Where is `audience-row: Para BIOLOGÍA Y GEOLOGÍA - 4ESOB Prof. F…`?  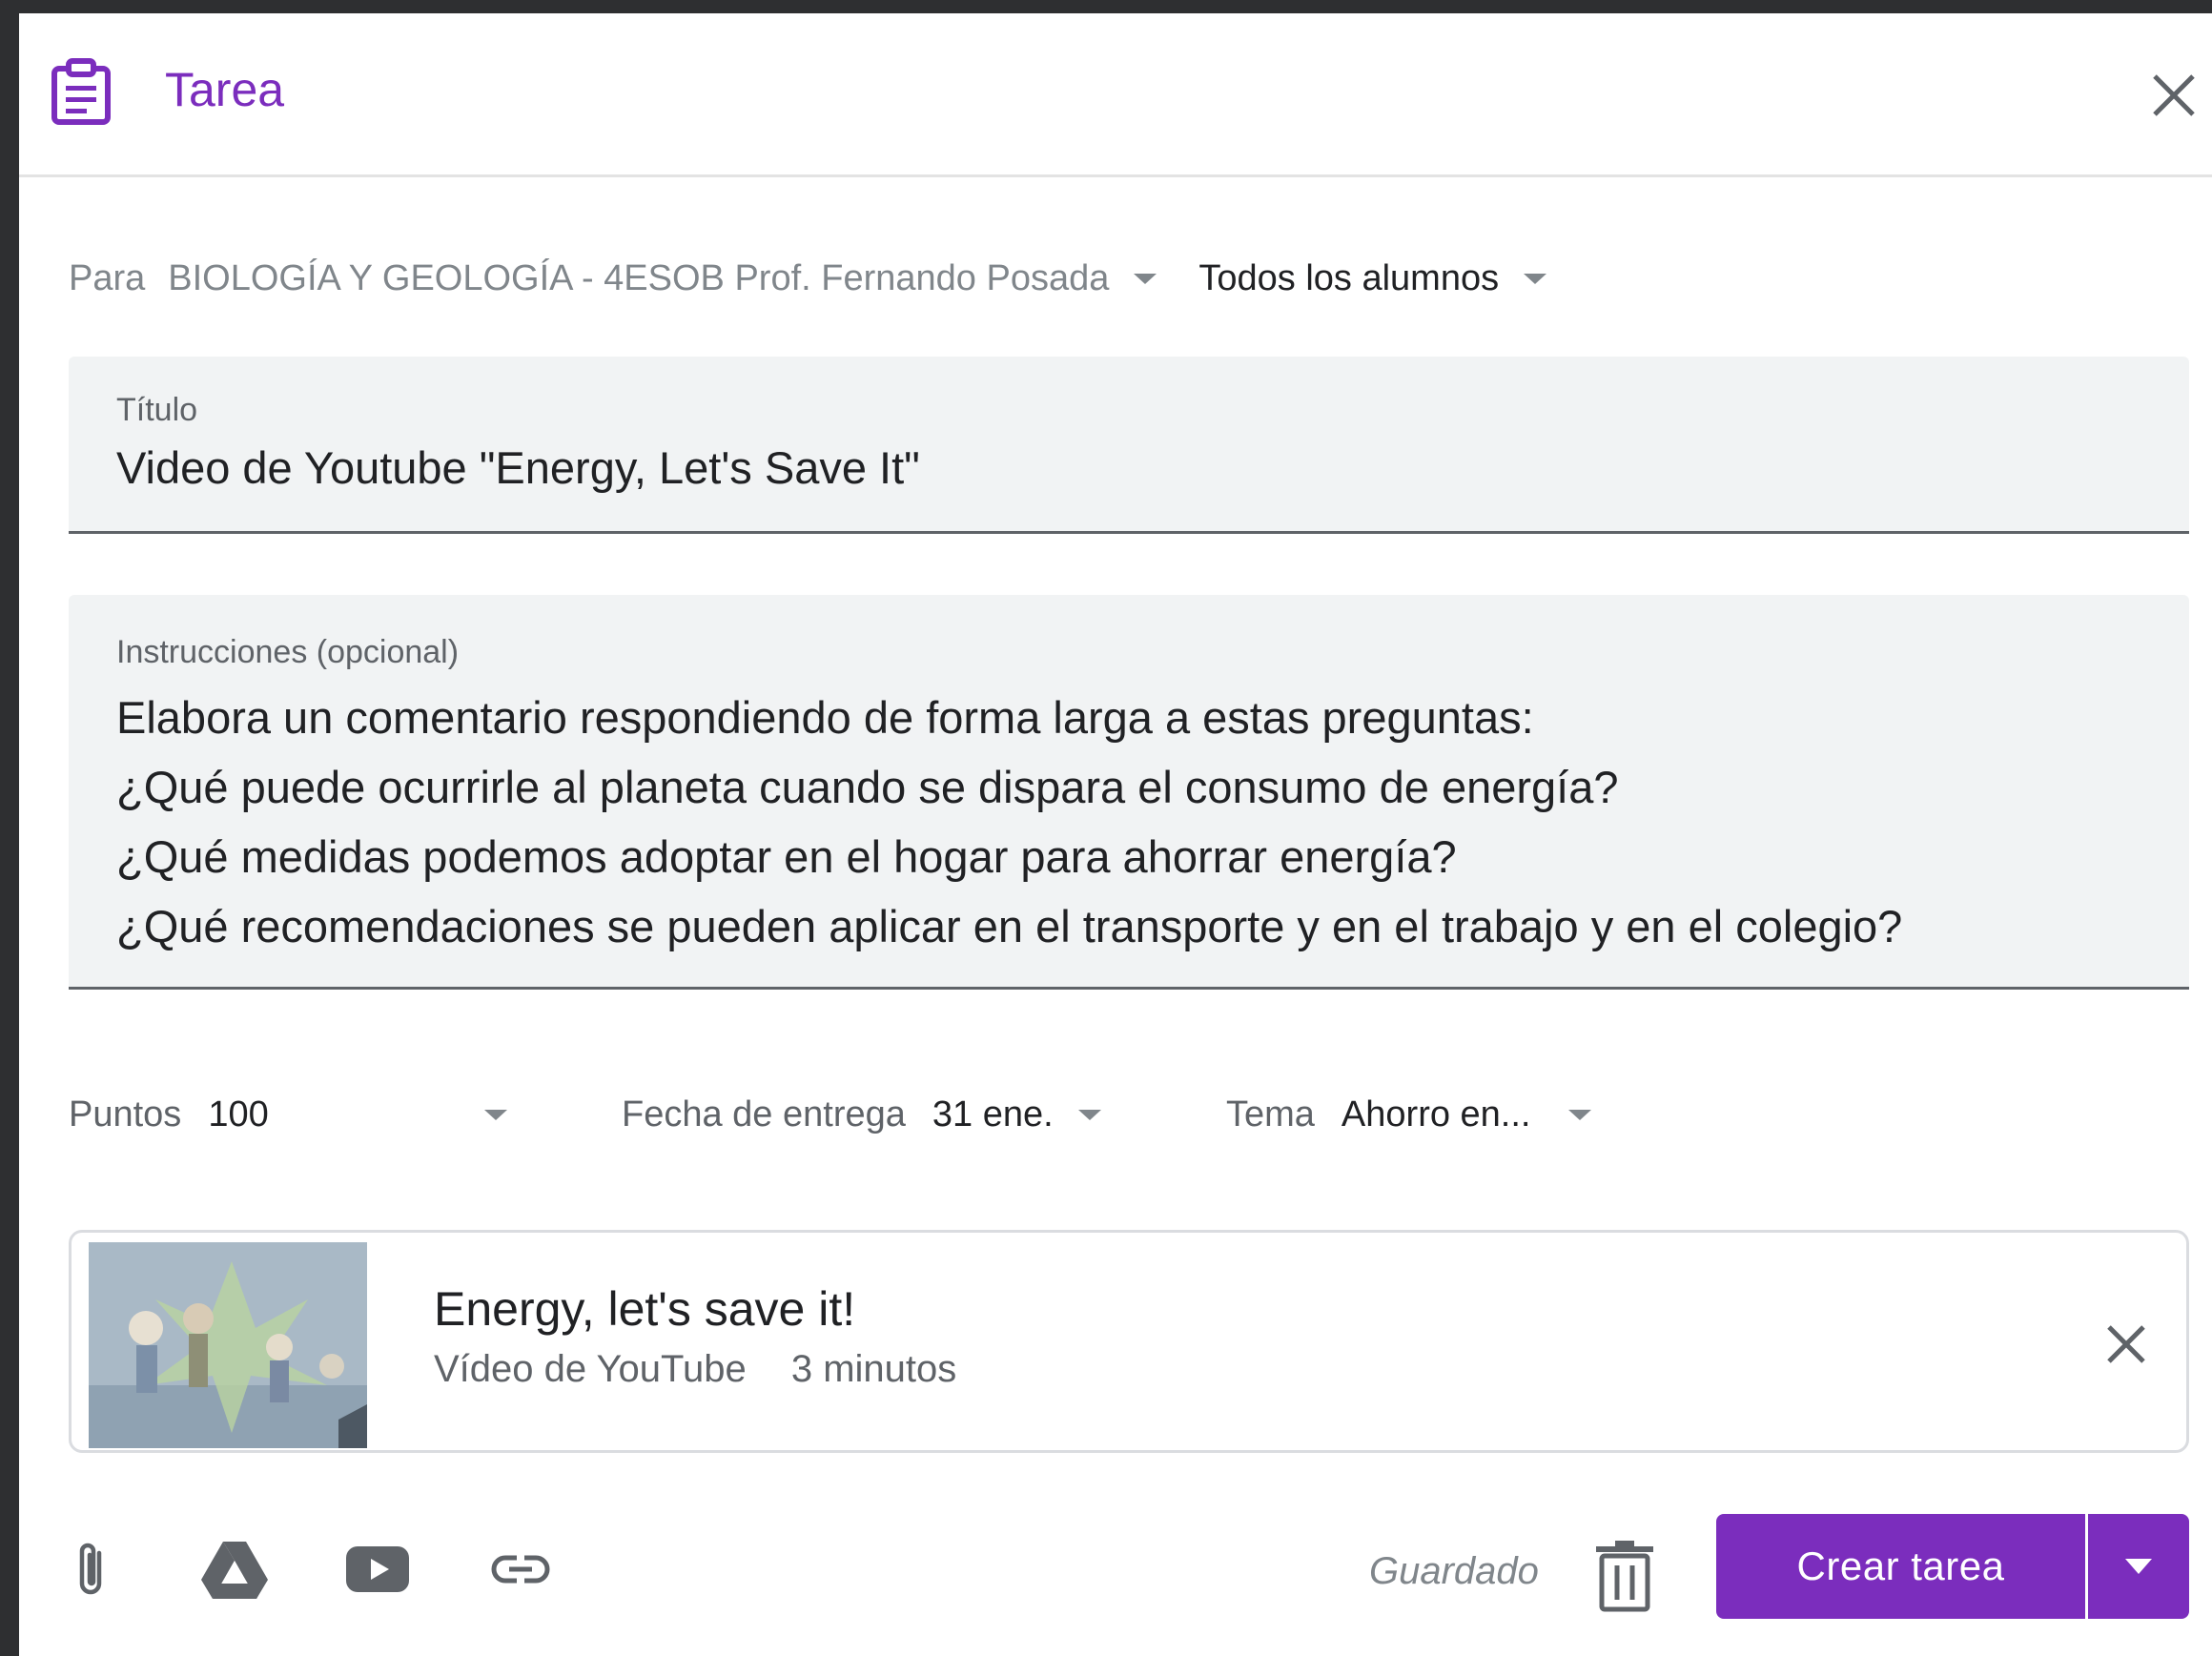 audience-row: Para BIOLOGÍA Y GEOLOGÍA - 4ESOB Prof. F… is located at coordinates (808, 278).